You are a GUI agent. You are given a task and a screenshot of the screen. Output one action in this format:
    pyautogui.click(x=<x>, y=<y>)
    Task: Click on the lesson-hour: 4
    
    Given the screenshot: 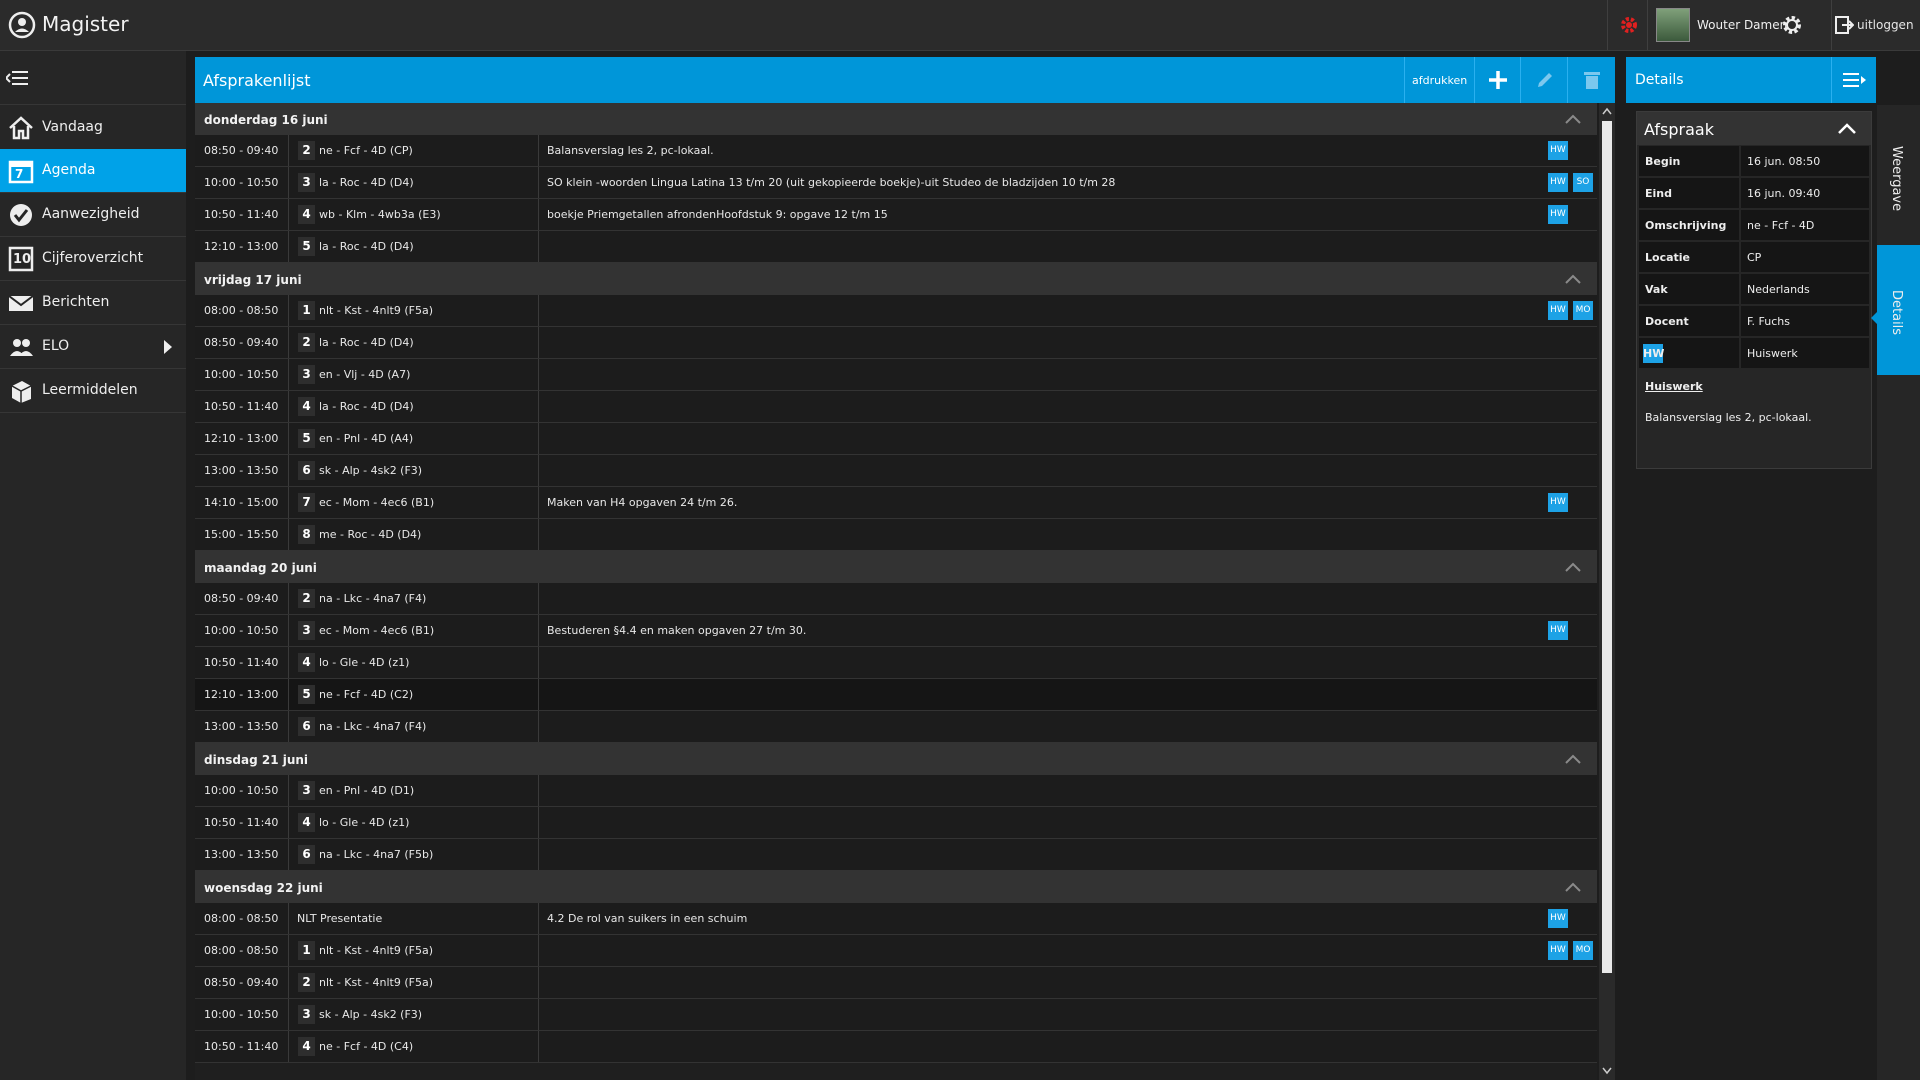 What is the action you would take?
    pyautogui.click(x=306, y=214)
    